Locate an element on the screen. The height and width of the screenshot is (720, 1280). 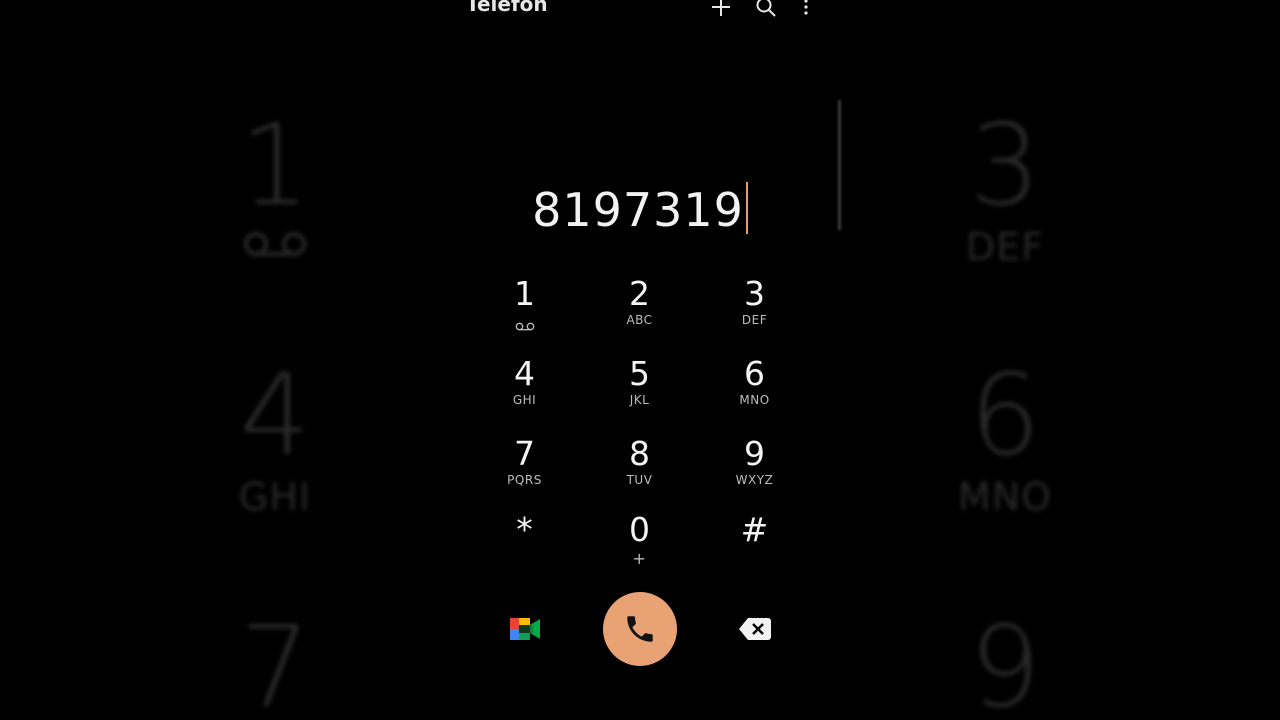
key-digit: * is located at coordinates (524, 529).